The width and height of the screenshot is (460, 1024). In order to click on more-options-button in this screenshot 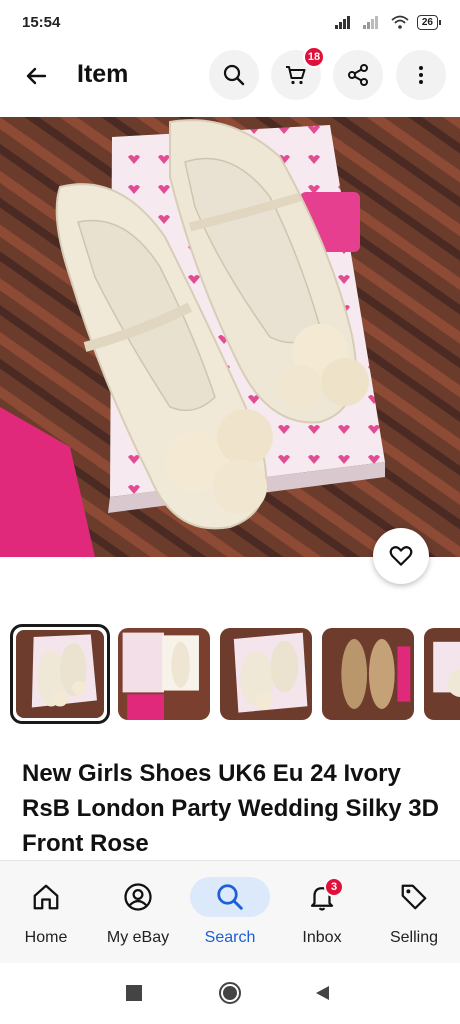, I will do `click(421, 75)`.